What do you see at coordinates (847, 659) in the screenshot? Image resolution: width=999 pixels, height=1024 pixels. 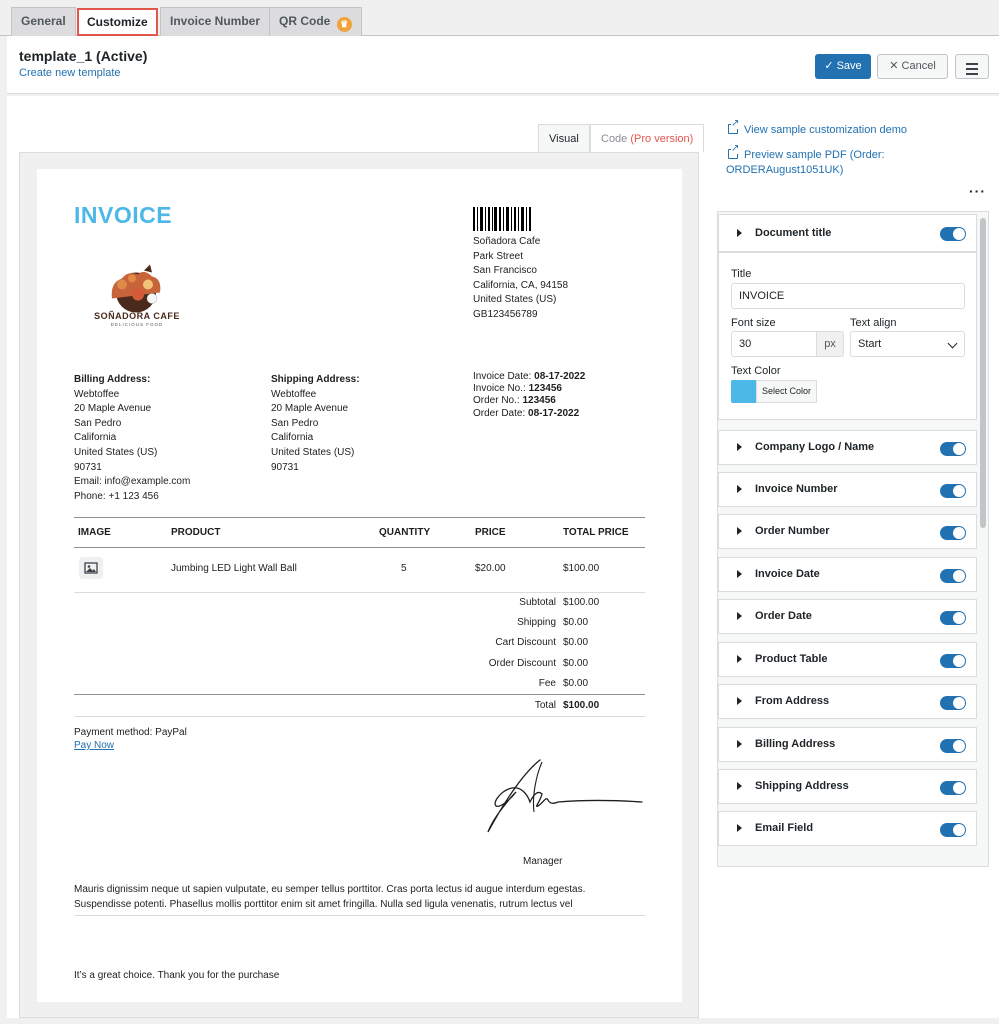 I see `section-product-table: Product Table` at bounding box center [847, 659].